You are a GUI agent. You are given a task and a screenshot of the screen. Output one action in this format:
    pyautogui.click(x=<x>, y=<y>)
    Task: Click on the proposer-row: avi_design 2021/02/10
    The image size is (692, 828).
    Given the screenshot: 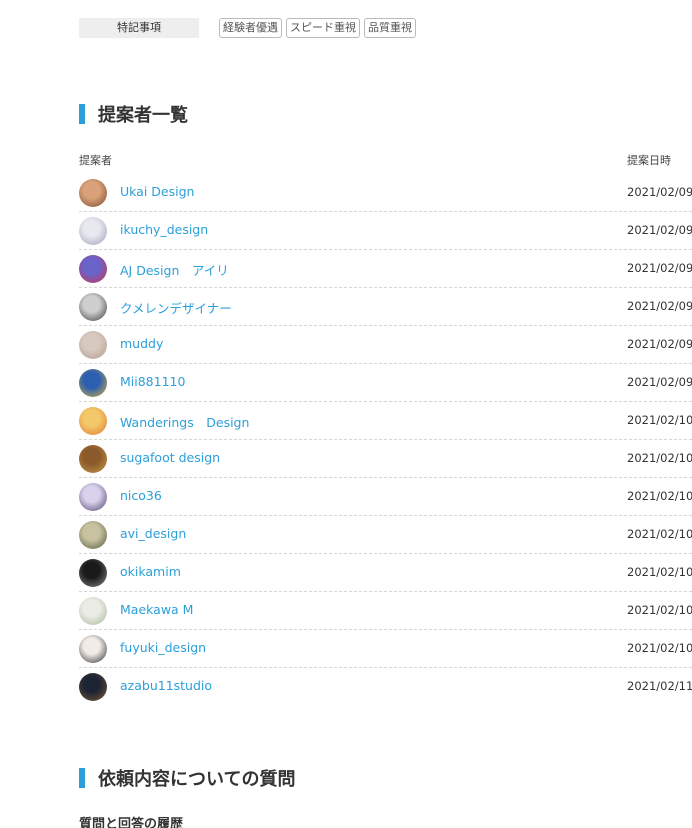 What is the action you would take?
    pyautogui.click(x=385, y=535)
    